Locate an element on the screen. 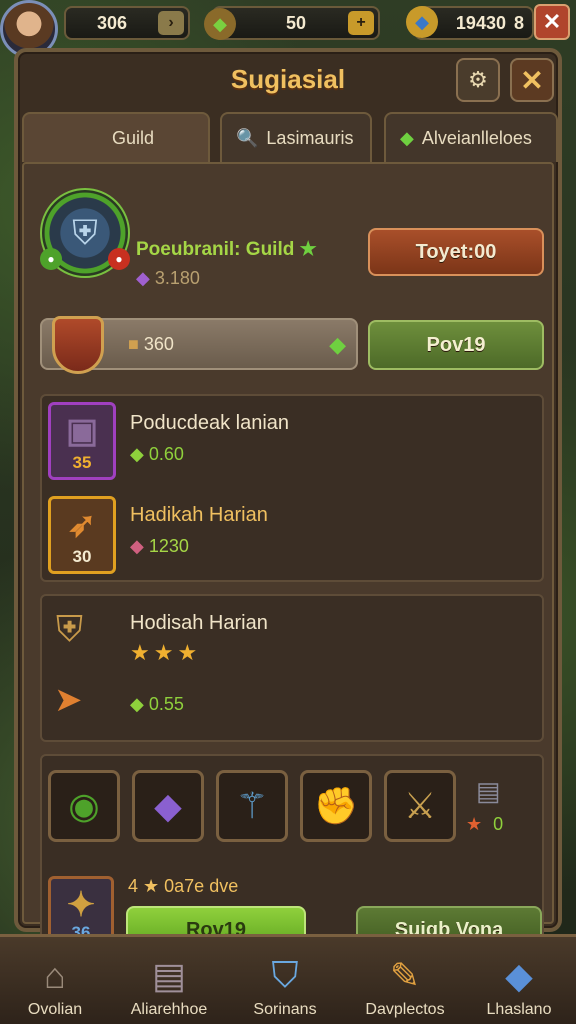 This screenshot has height=1024, width=576. reward-item-2: ➶ 30 is located at coordinates (82, 535).